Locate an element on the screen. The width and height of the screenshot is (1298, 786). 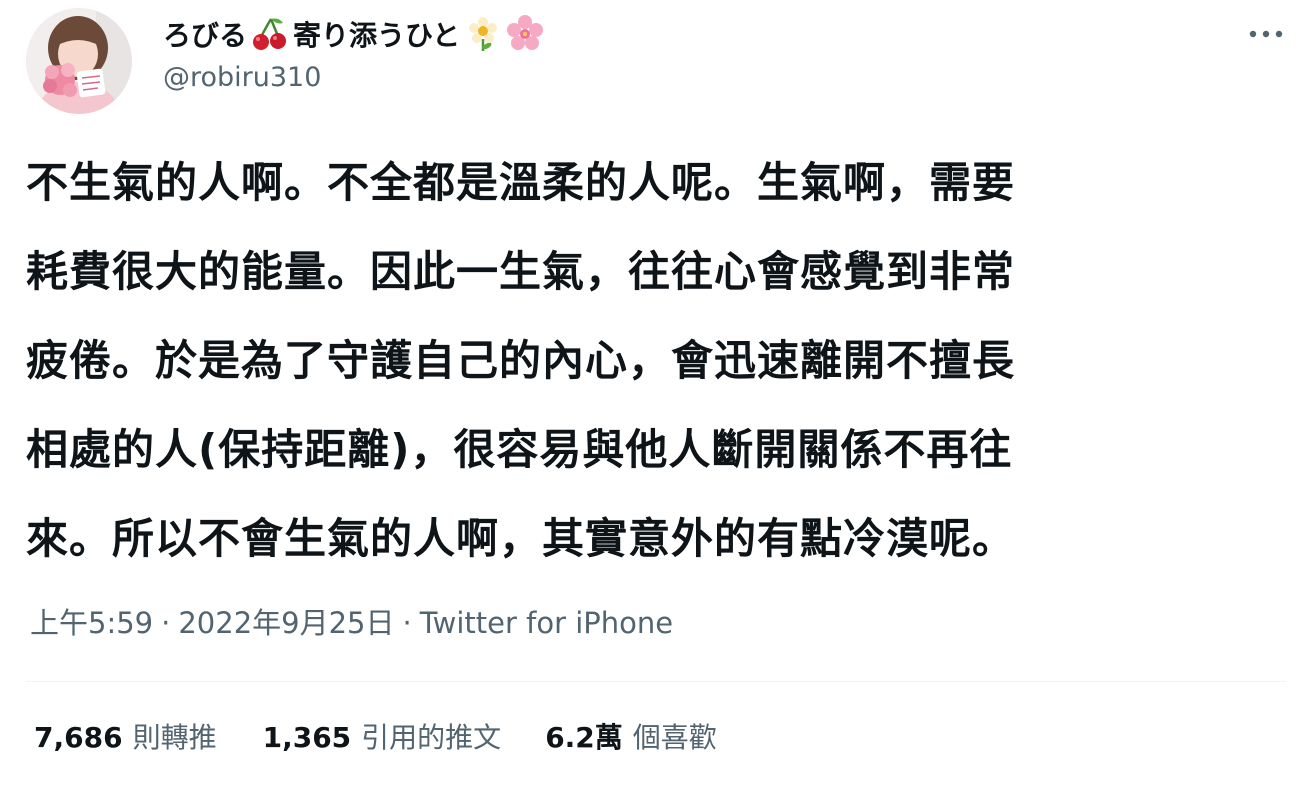
cherry-blossom-icon is located at coordinates (525, 34).